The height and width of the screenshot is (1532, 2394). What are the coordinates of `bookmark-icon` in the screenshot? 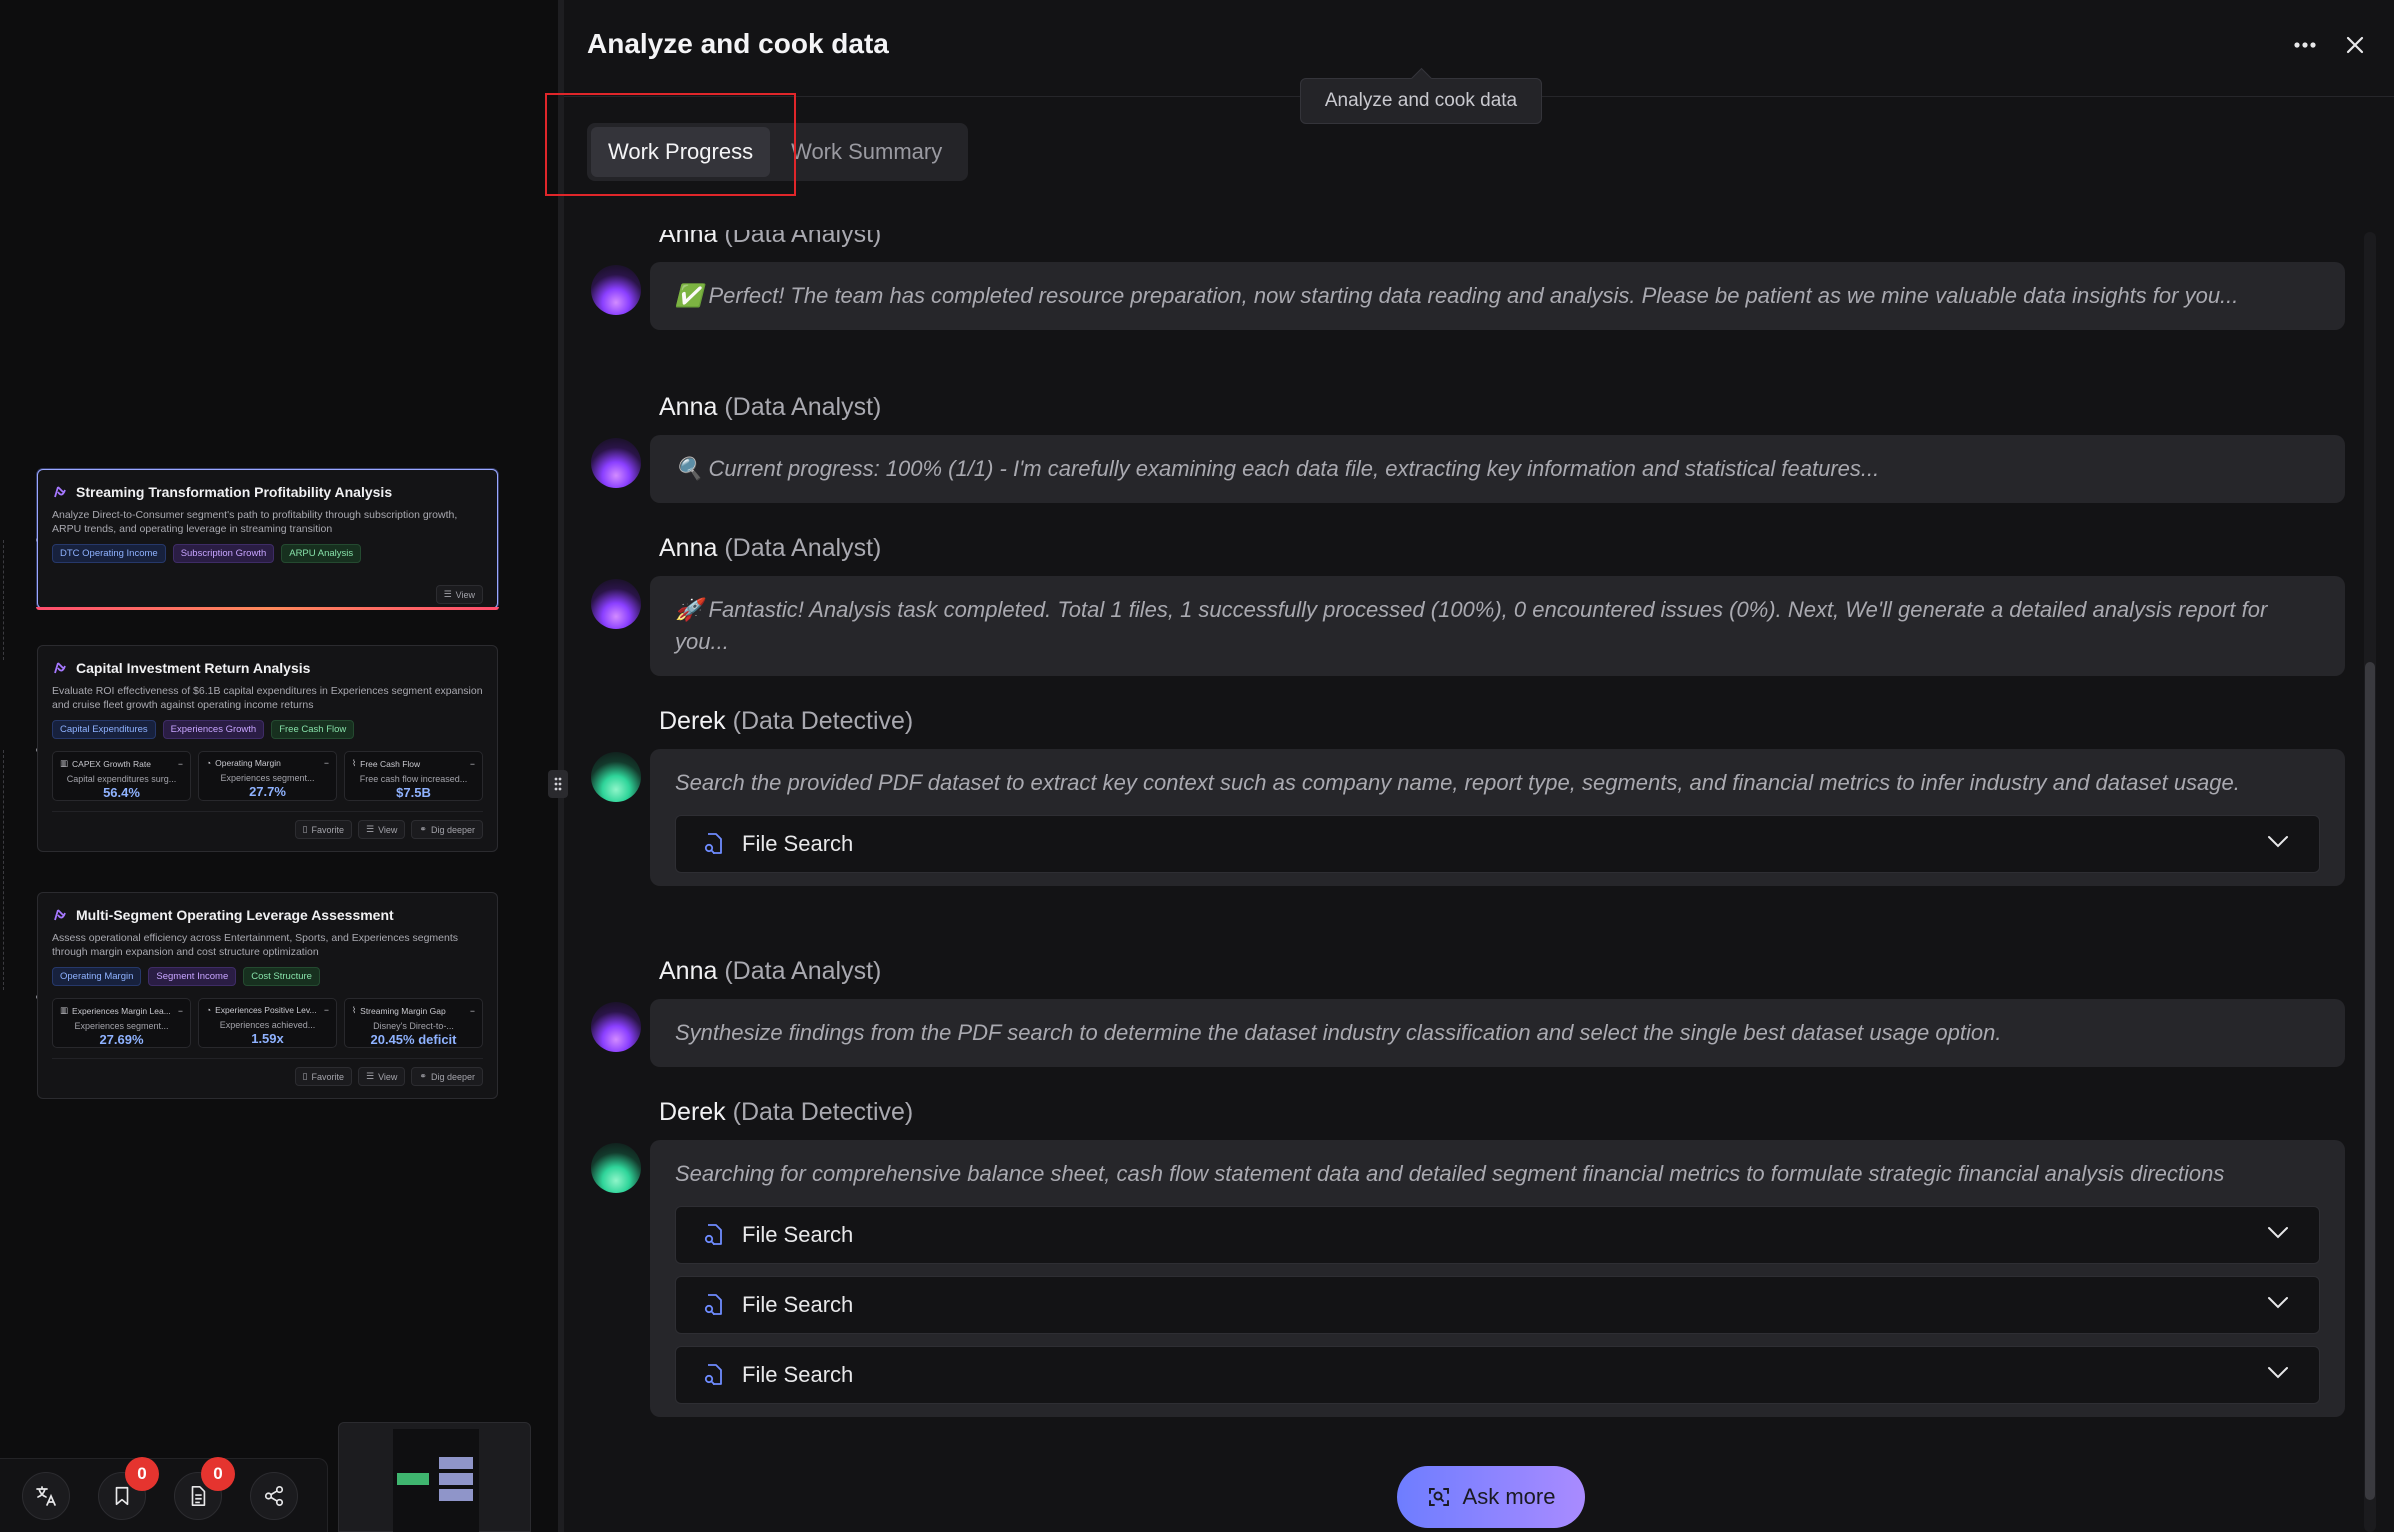 It's located at (122, 1495).